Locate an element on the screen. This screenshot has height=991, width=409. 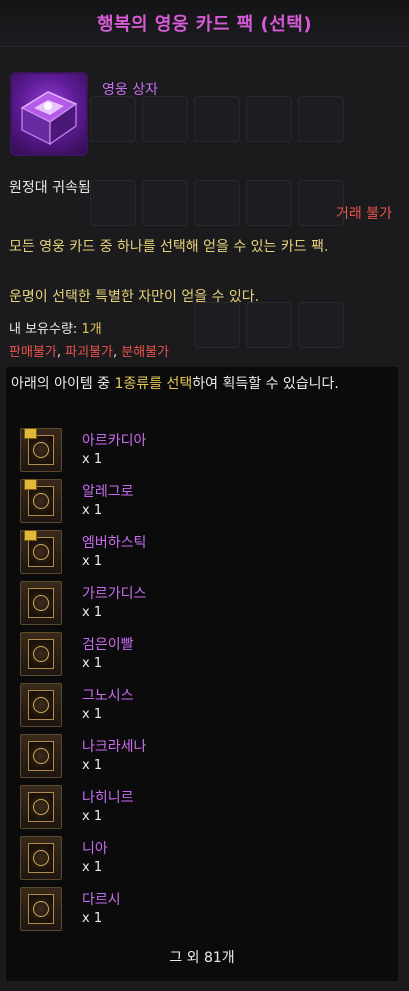
list-item: 그노시스 x 1 is located at coordinates (205, 705).